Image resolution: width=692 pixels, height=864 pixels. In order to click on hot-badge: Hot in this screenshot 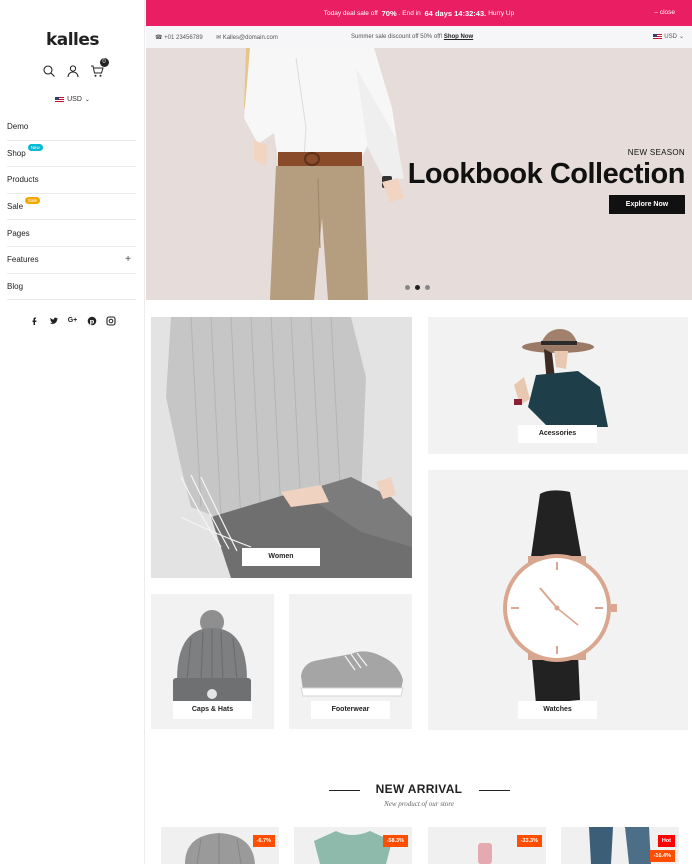, I will do `click(666, 841)`.